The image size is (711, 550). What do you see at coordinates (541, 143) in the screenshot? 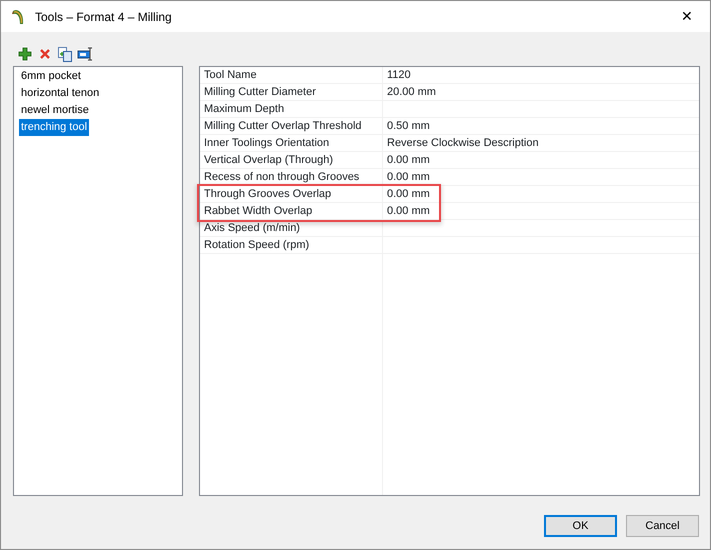
I see `property-value: Reverse Clockwise Description` at bounding box center [541, 143].